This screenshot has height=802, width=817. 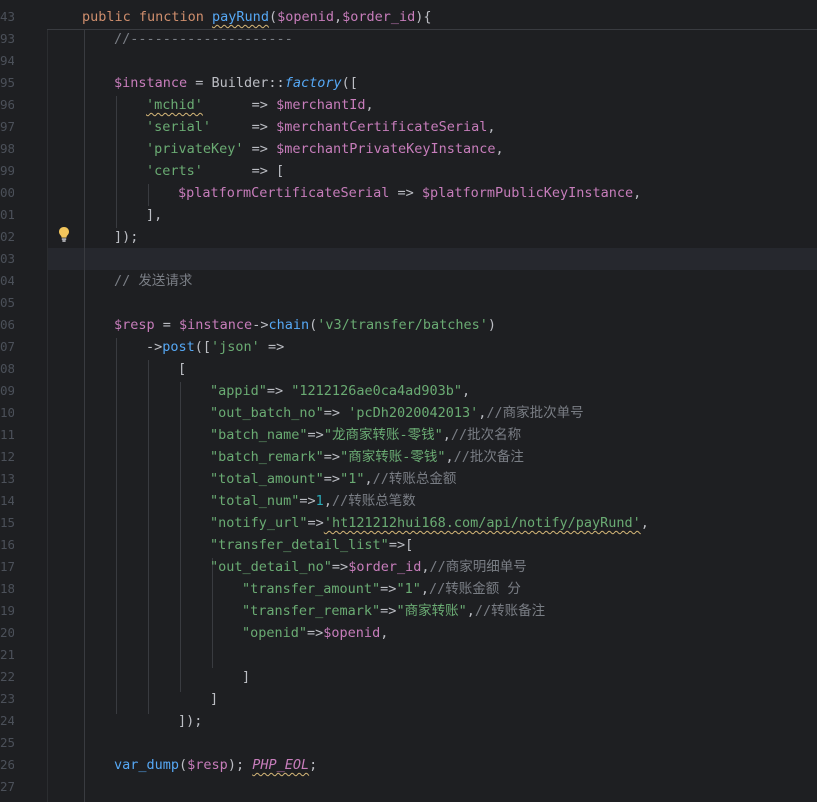 What do you see at coordinates (432, 259) in the screenshot?
I see `current-line-highlight` at bounding box center [432, 259].